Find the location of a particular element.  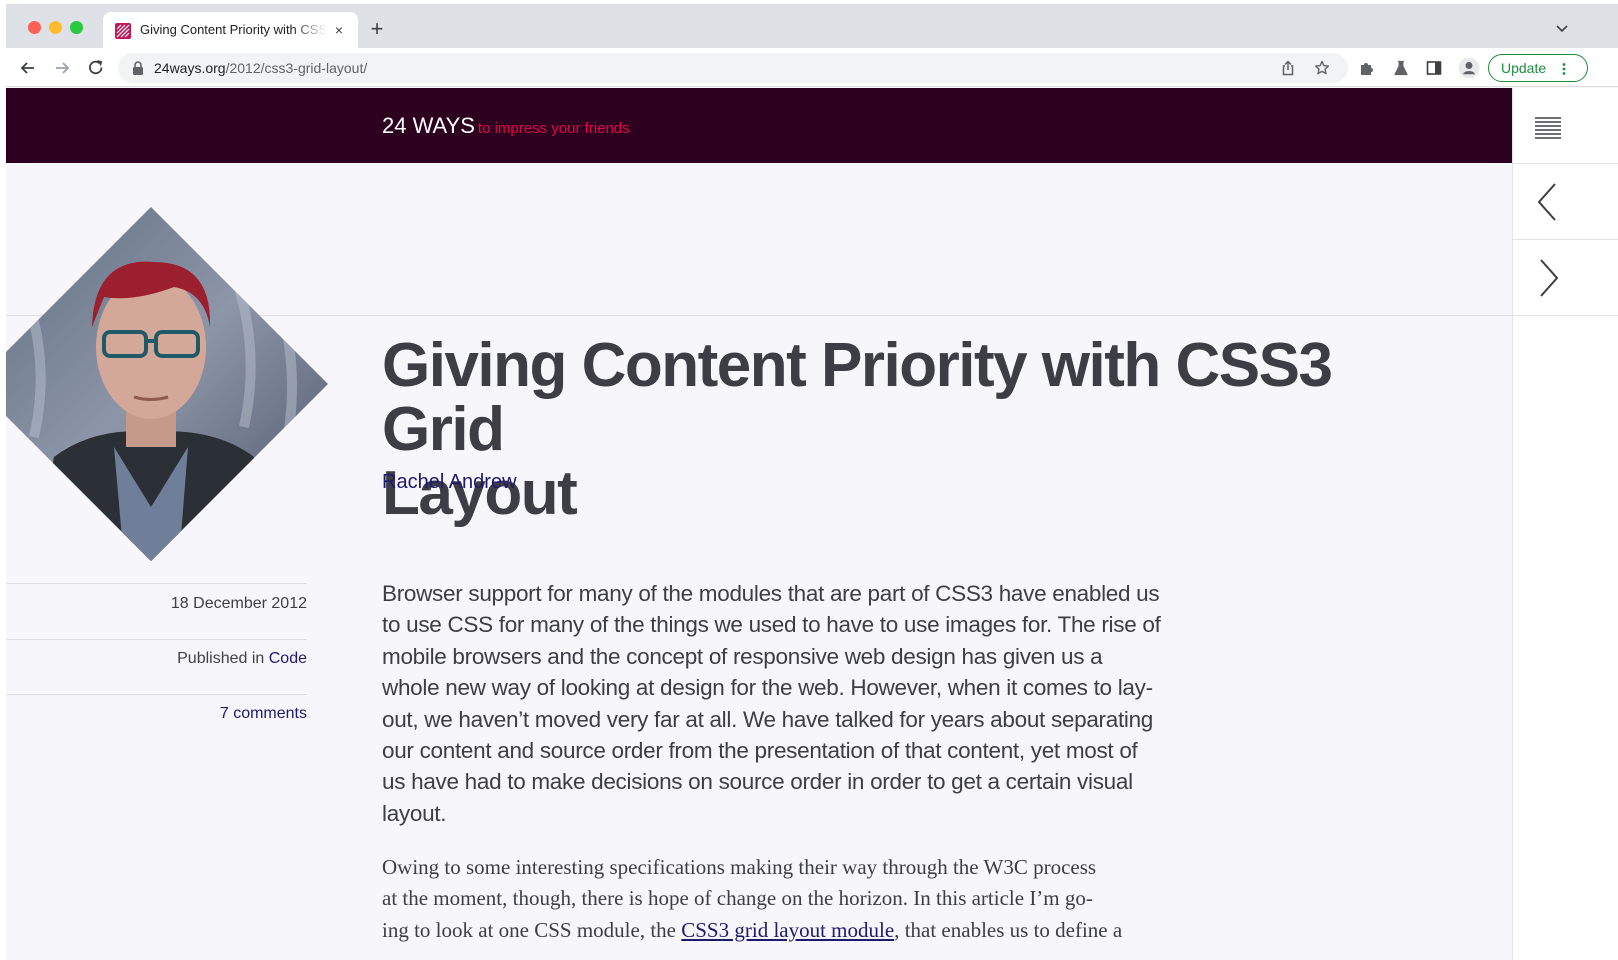

reload-icon is located at coordinates (96, 68).